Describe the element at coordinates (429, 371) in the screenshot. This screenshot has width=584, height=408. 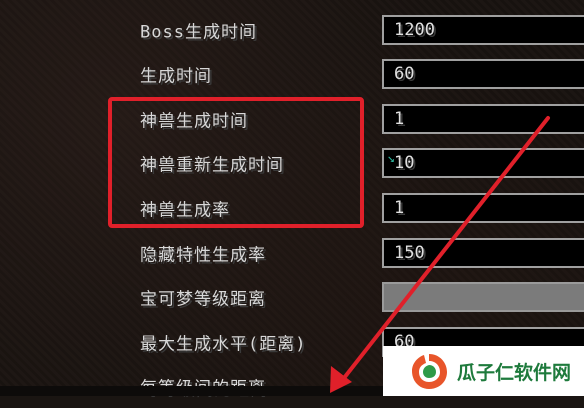
I see `watermark-logo-icon` at that location.